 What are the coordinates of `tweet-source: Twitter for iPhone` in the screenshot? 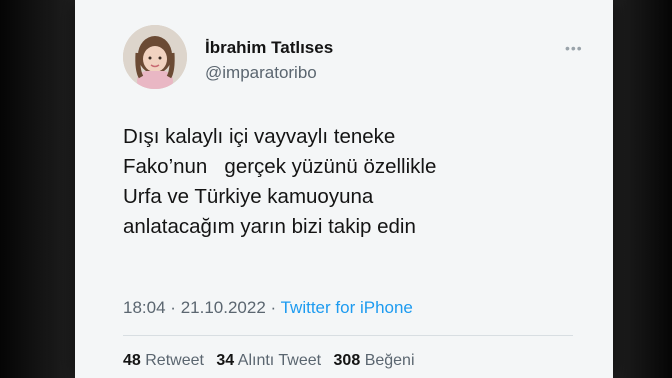 It's located at (347, 307).